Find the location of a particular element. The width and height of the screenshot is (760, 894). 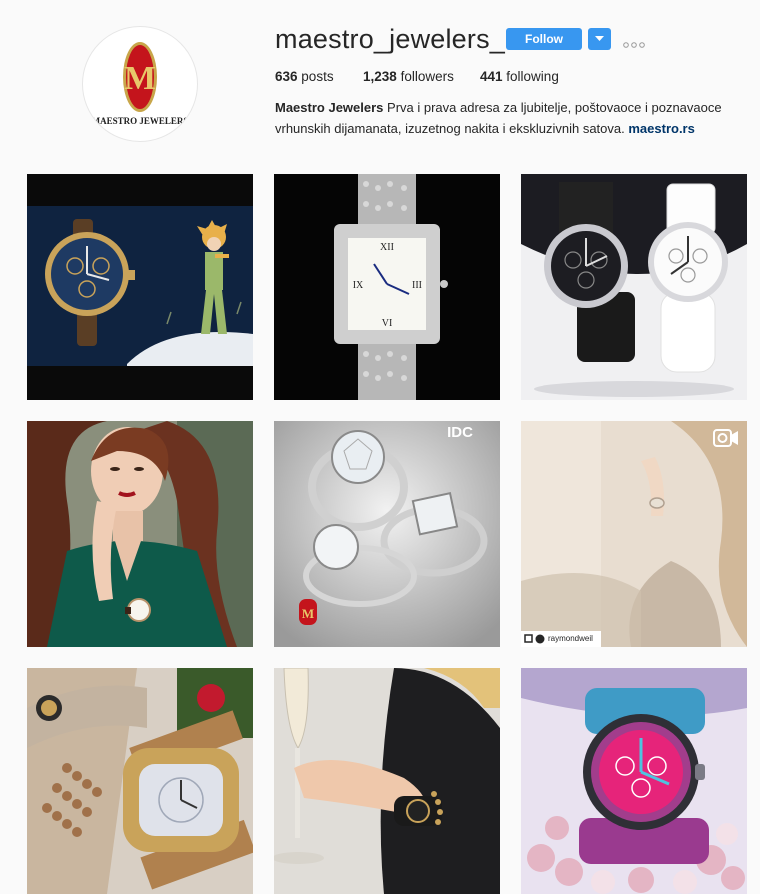

post-tile-6: raymondweil is located at coordinates (634, 534).